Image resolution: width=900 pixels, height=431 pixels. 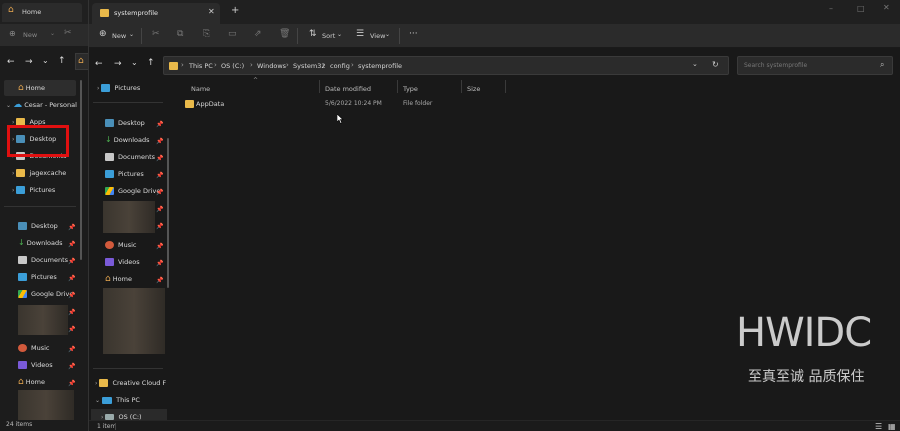 I want to click on sidebar-item-downloads: ↓ Downloads, so click(x=127, y=140).